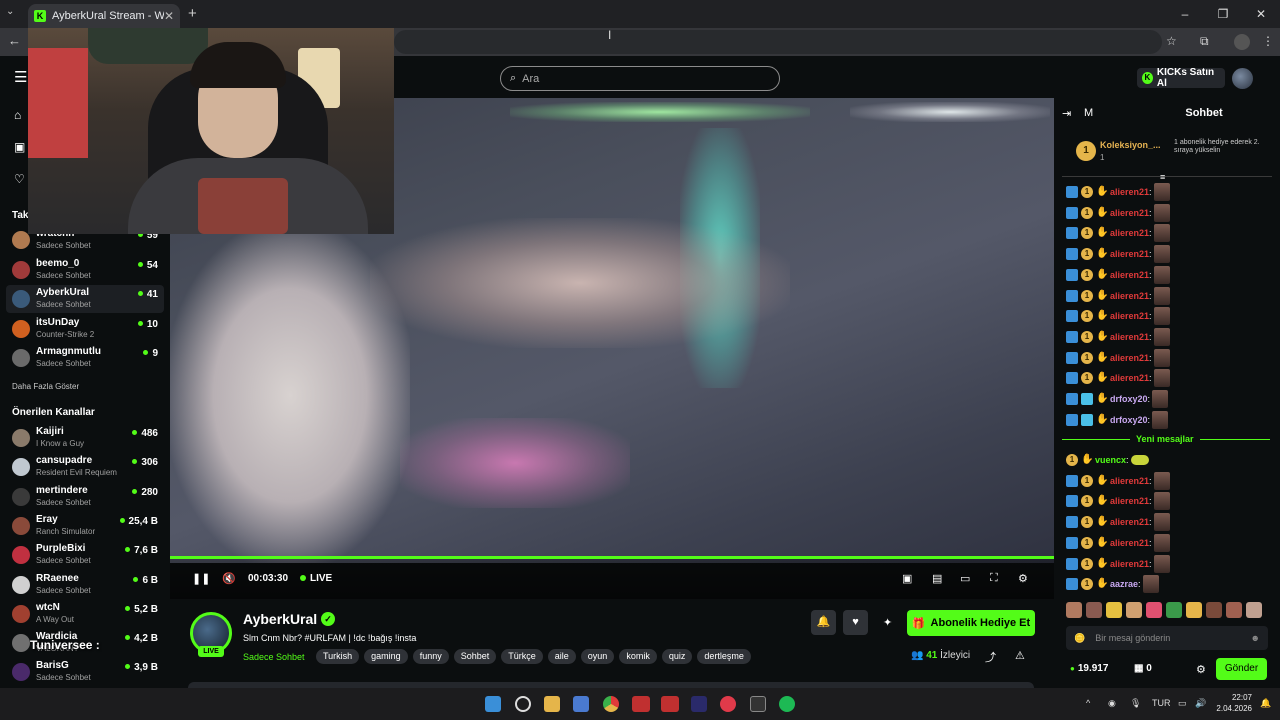 This screenshot has height=720, width=1280. I want to click on tray-chevron-icon: ^, so click(1088, 703).